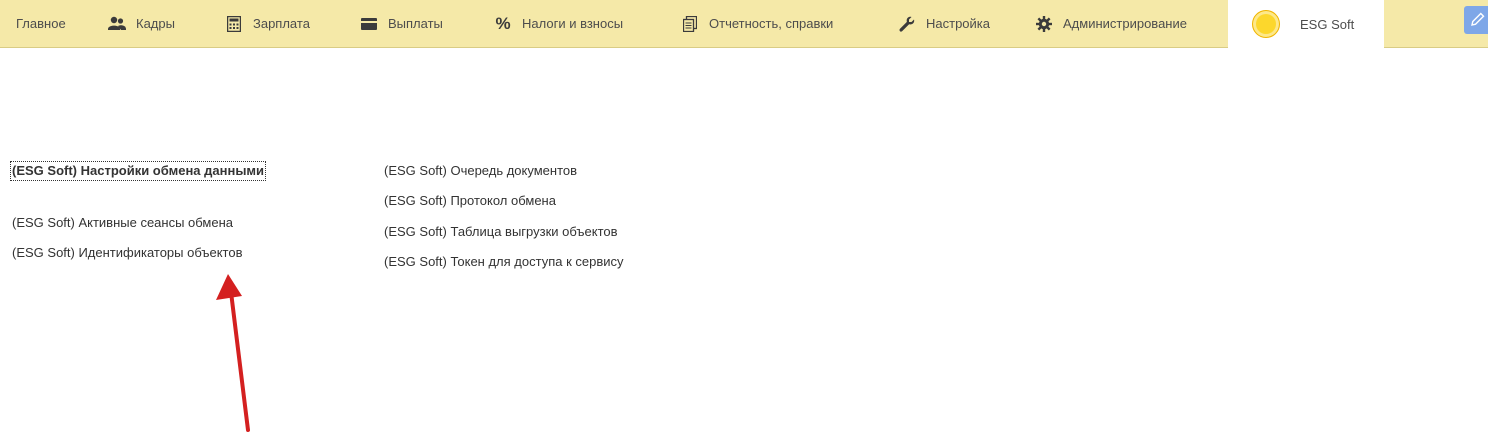 The width and height of the screenshot is (1488, 438). What do you see at coordinates (771, 23) in the screenshot?
I see `section-reports-label: Отчетность, справки` at bounding box center [771, 23].